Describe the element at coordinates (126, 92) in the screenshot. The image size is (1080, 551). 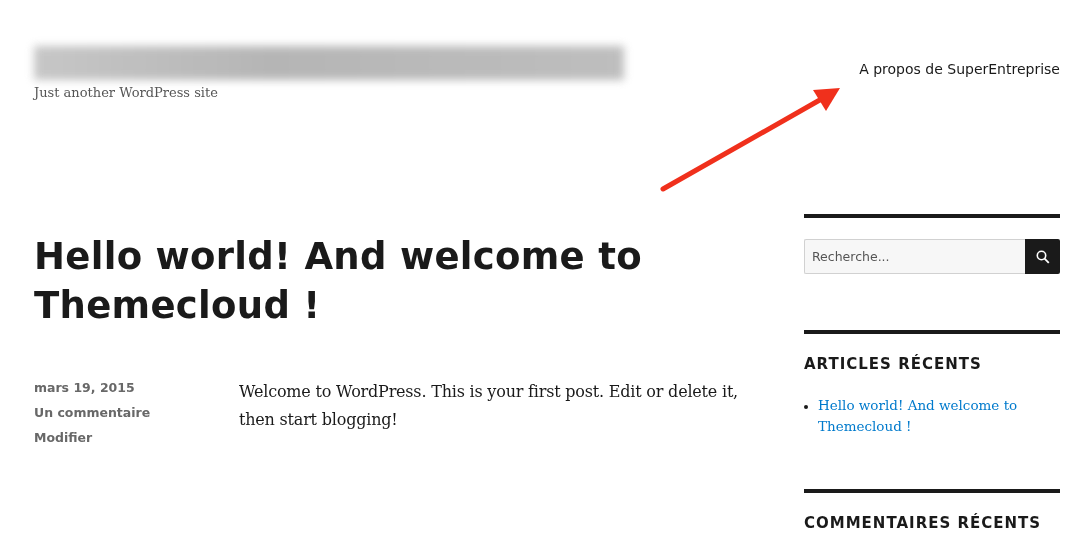
I see `site-tagline: Just another WordPress site` at that location.